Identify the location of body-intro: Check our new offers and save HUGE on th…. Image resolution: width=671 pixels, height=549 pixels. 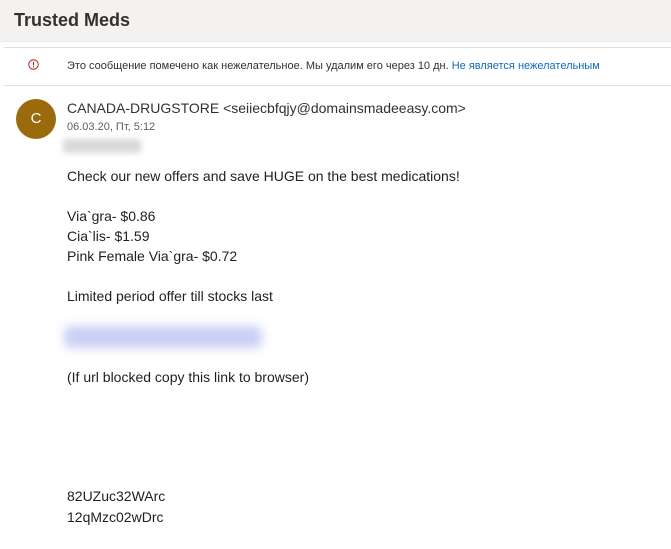
(263, 176).